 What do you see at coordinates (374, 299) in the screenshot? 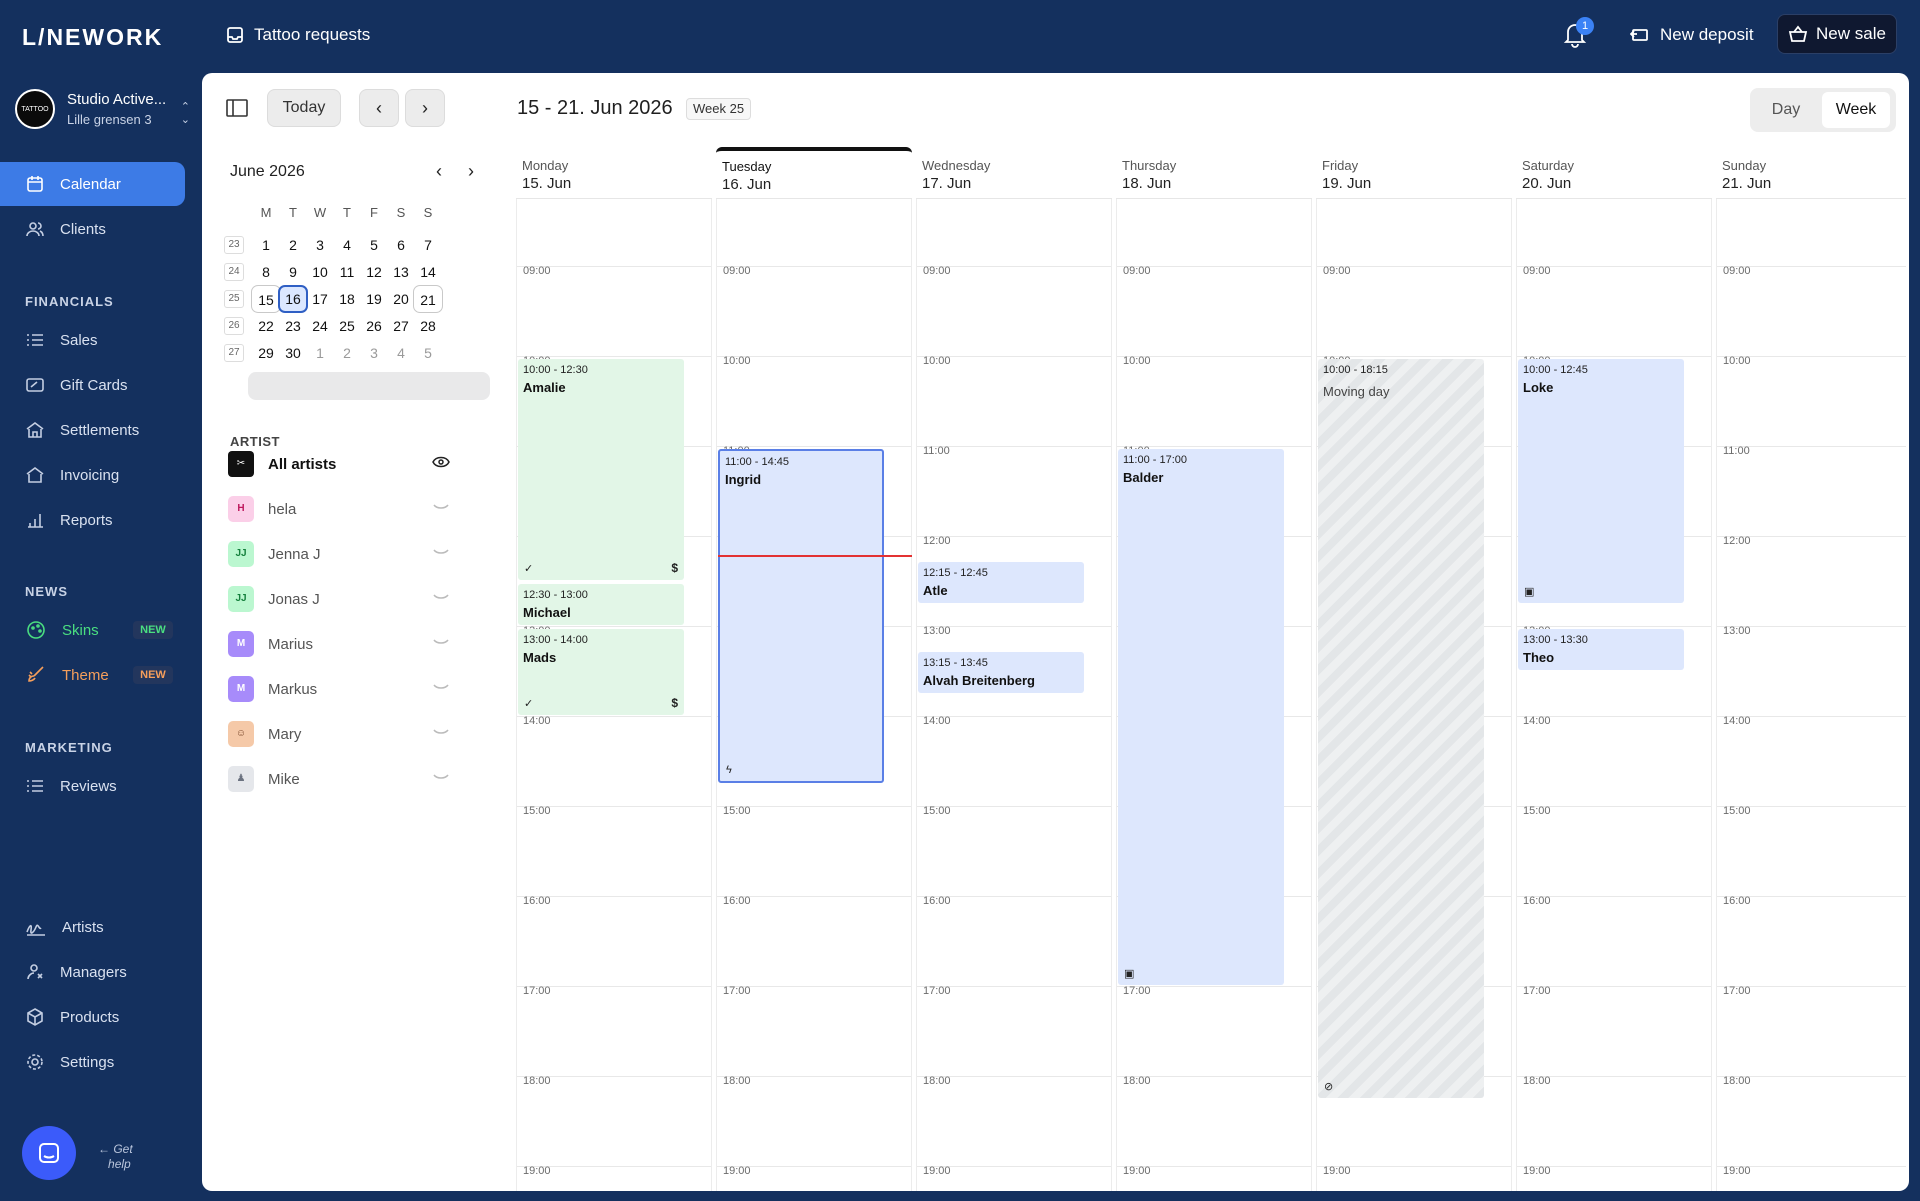
I see `mini-calendar-day: 19` at bounding box center [374, 299].